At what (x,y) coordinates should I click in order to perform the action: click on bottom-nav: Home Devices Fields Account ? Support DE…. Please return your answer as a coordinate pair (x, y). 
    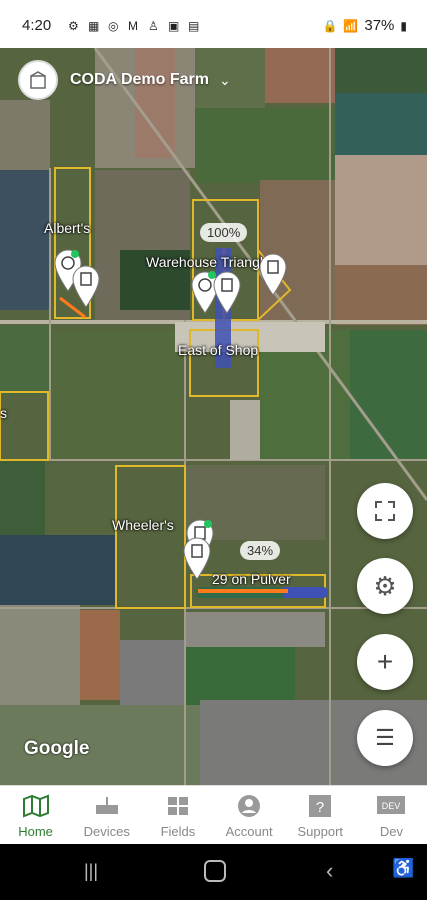
    Looking at the image, I should click on (213, 815).